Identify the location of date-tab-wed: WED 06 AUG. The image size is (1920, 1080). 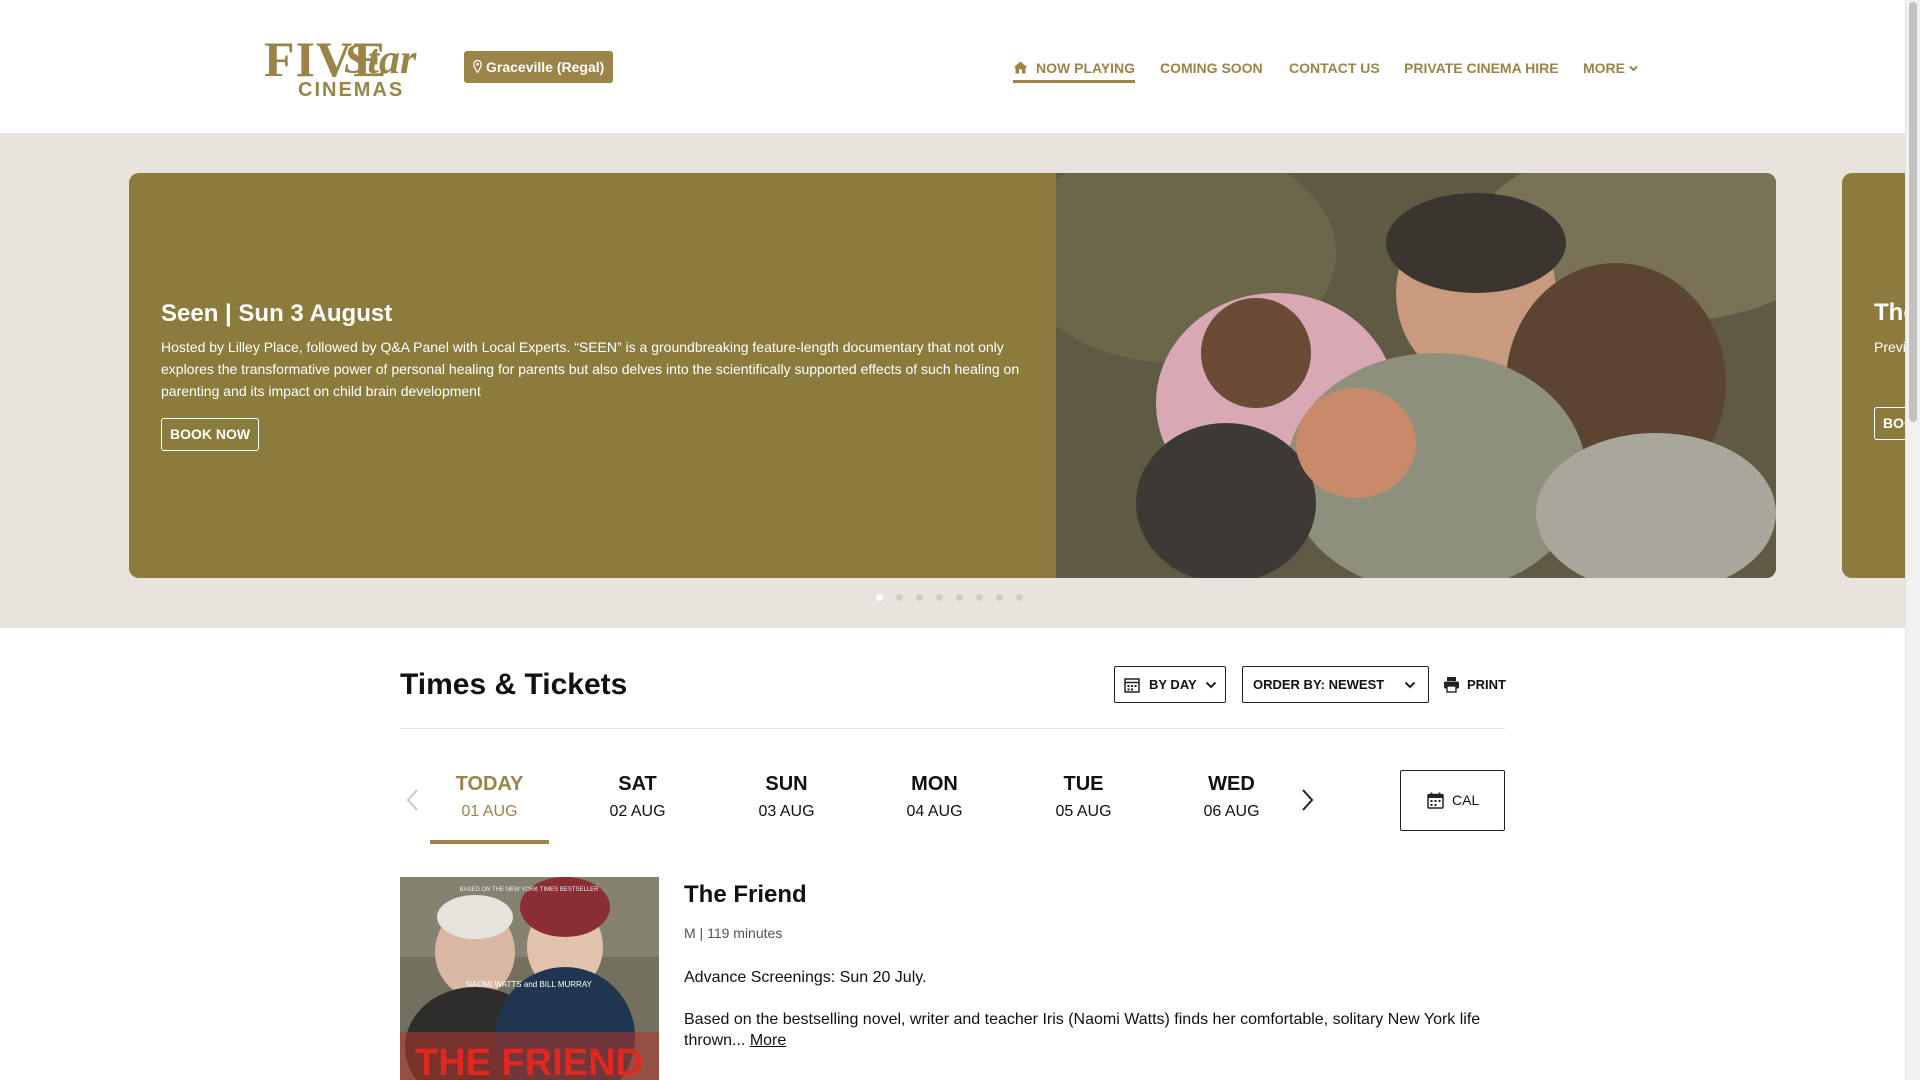
(1231, 807).